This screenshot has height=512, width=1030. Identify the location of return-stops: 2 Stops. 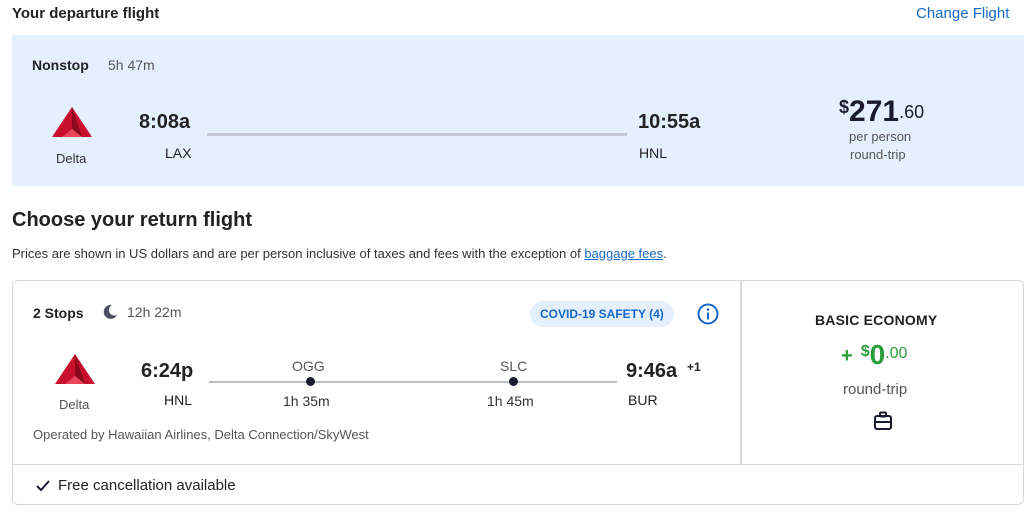
(58, 313).